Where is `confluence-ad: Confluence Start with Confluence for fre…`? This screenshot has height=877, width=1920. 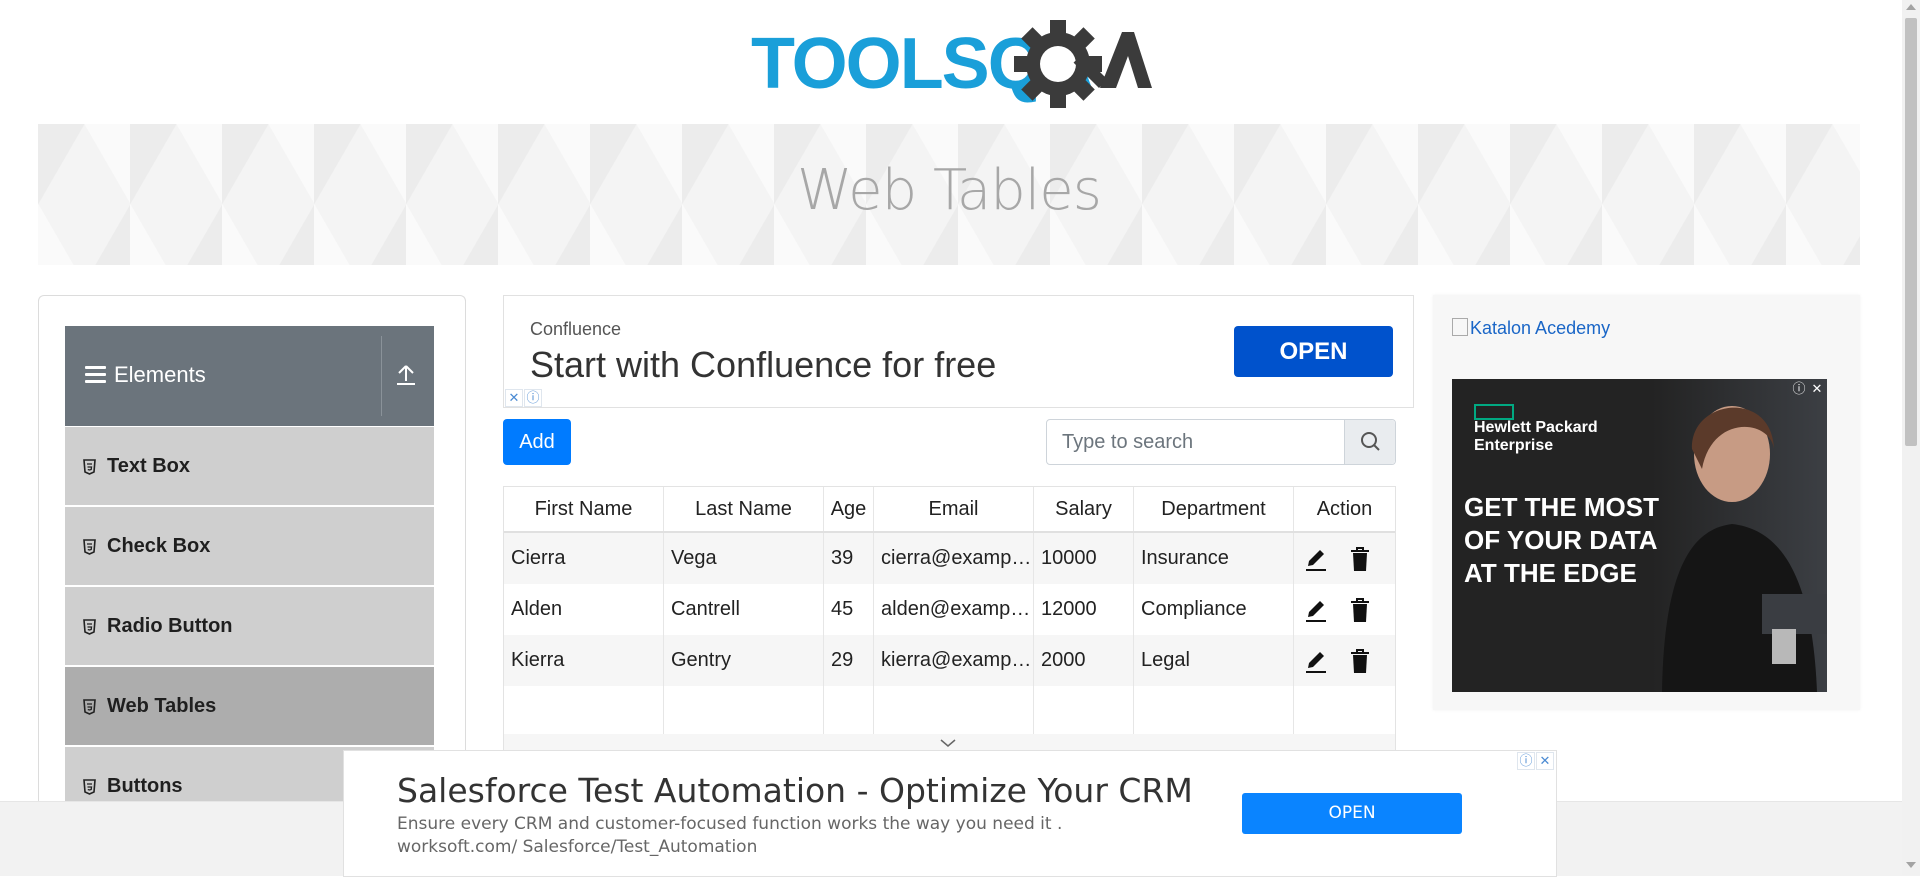 confluence-ad: Confluence Start with Confluence for fre… is located at coordinates (958, 351).